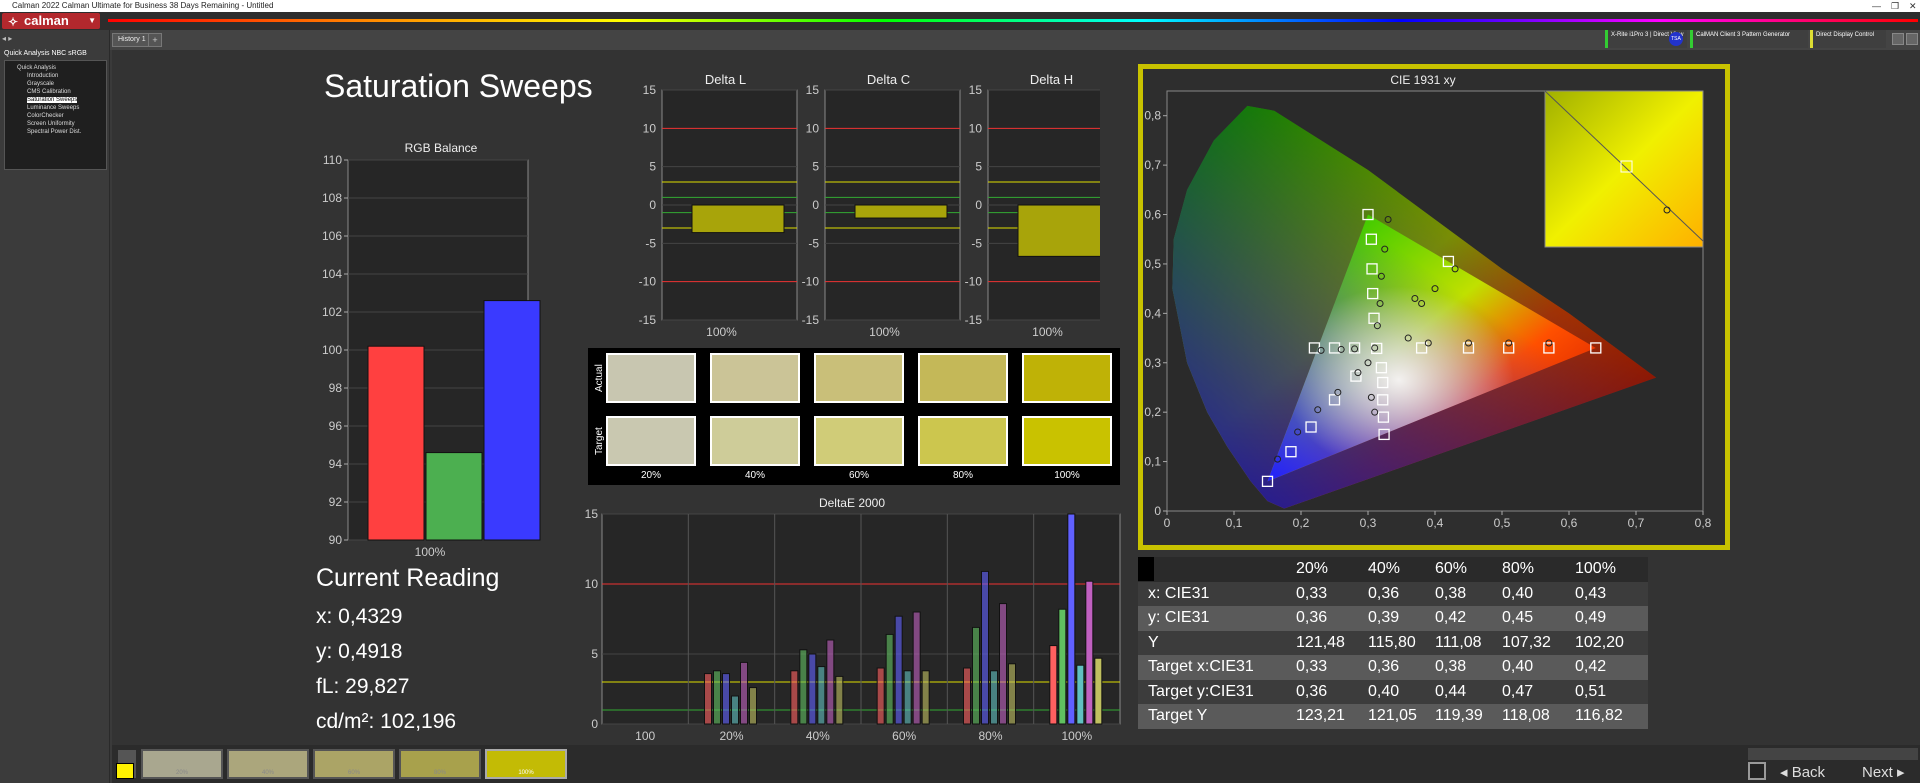 This screenshot has width=1920, height=783. I want to click on y-tick-label: 94, so click(336, 464).